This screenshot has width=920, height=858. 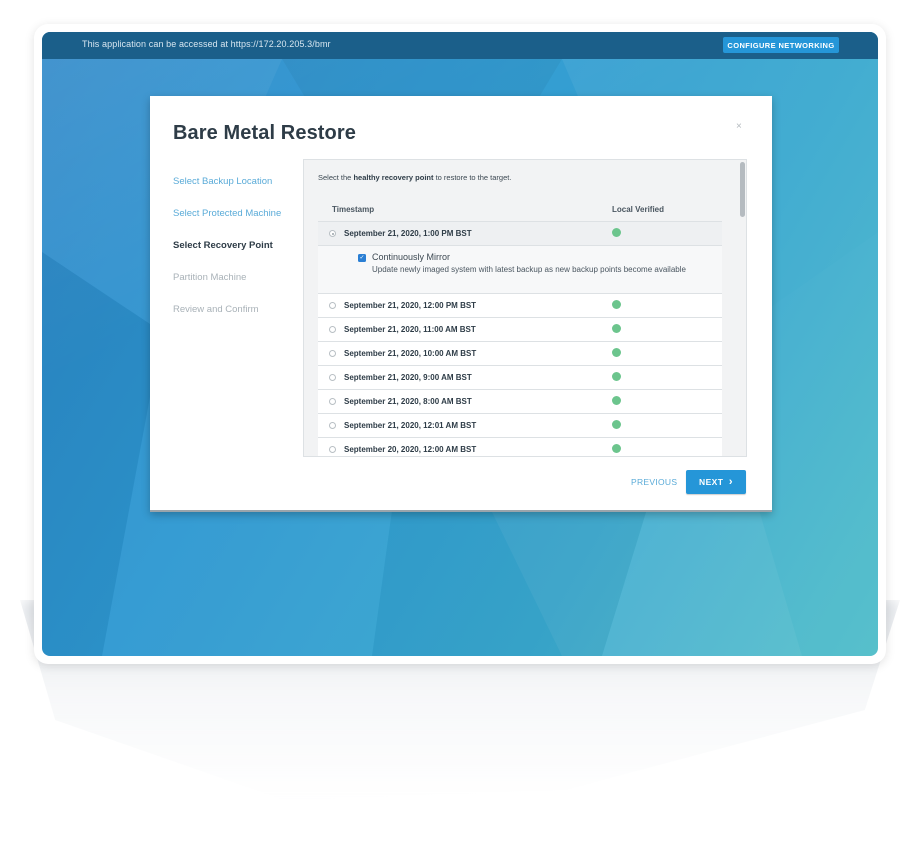 What do you see at coordinates (264, 133) in the screenshot?
I see `dialog-title: Bare Metal Restore` at bounding box center [264, 133].